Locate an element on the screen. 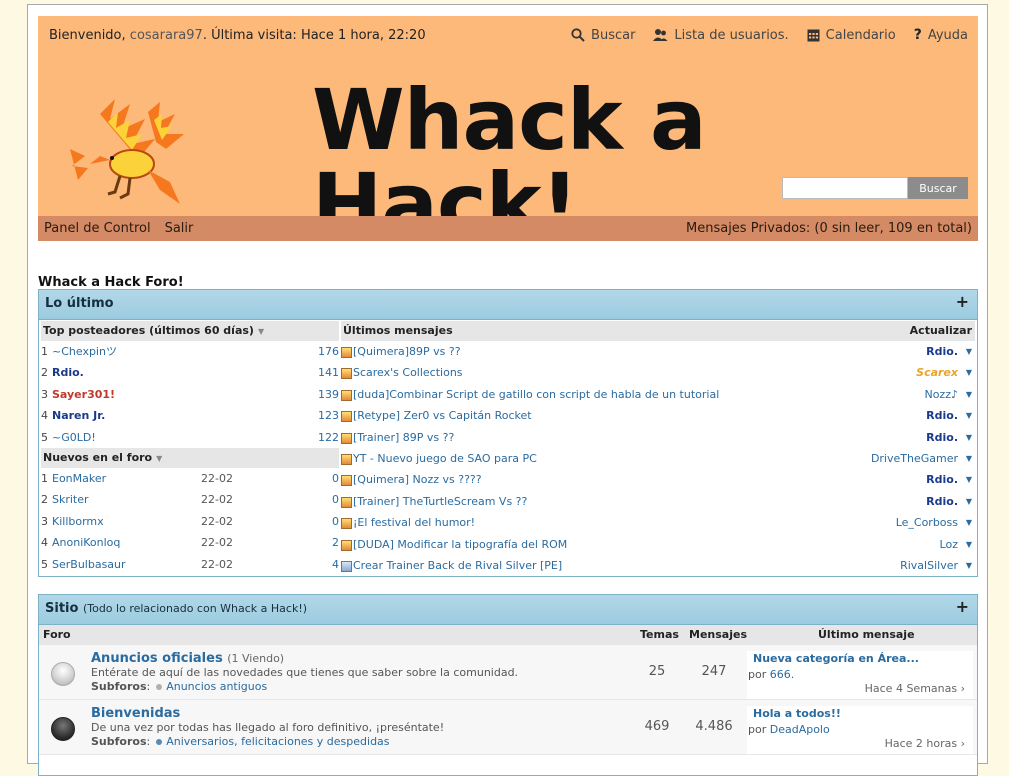  last-post-user-link: 666. is located at coordinates (782, 674).